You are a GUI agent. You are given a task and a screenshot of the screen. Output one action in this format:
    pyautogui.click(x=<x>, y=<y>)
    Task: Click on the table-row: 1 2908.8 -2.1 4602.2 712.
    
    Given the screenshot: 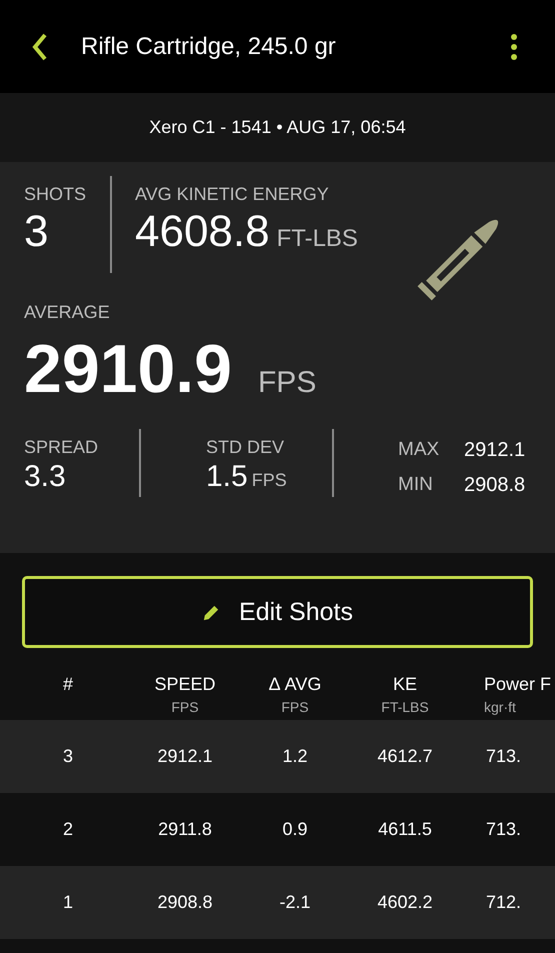 What is the action you would take?
    pyautogui.click(x=277, y=902)
    